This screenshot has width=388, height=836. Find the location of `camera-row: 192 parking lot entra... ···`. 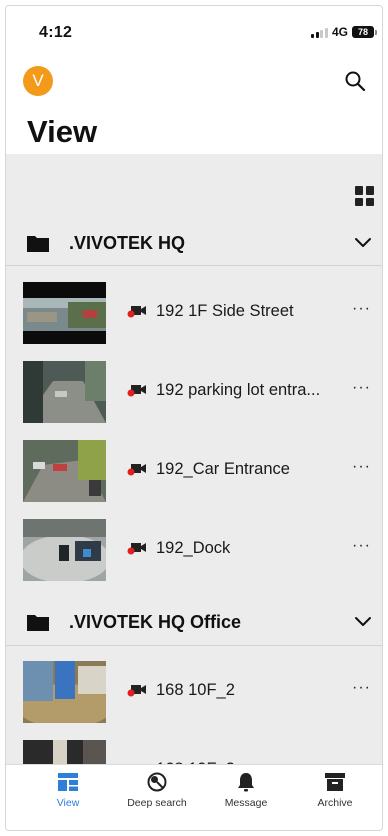

camera-row: 192 parking lot entra... ··· is located at coordinates (194, 386).